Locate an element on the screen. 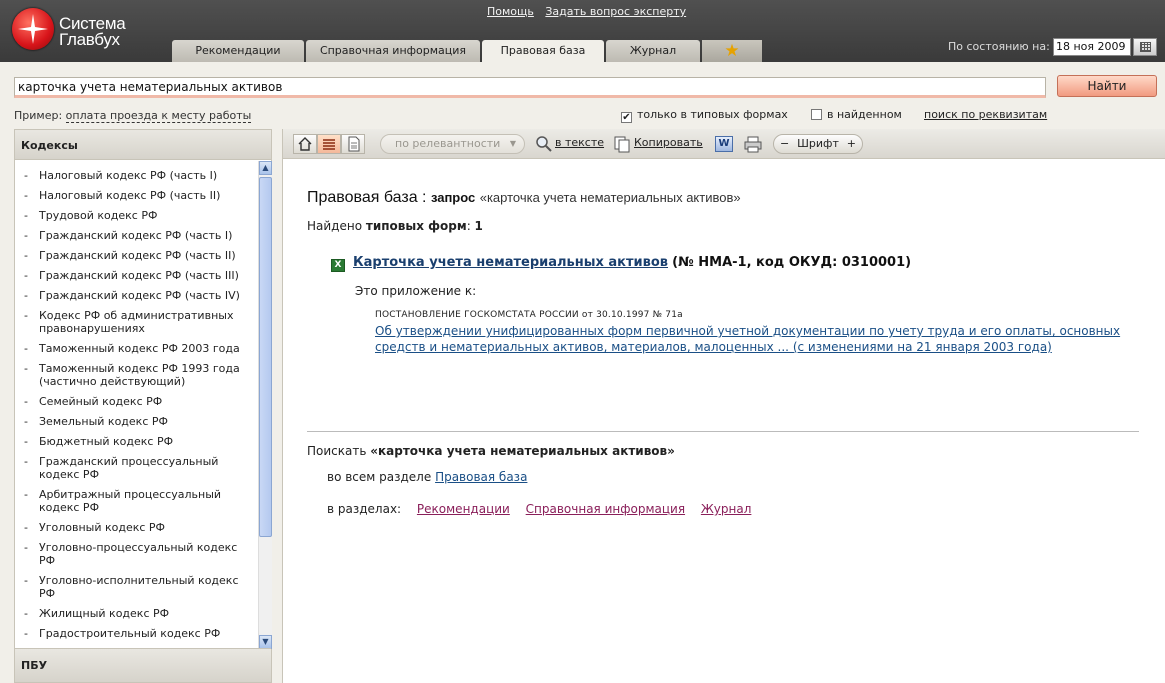  date-input: 18 ноя 2009 is located at coordinates (1092, 47).